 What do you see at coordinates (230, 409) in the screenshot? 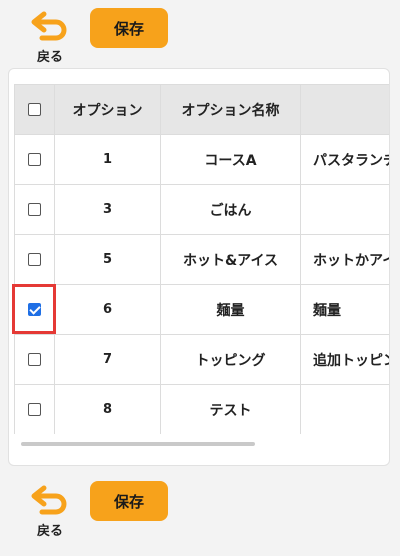
I see `option-name: テスト` at bounding box center [230, 409].